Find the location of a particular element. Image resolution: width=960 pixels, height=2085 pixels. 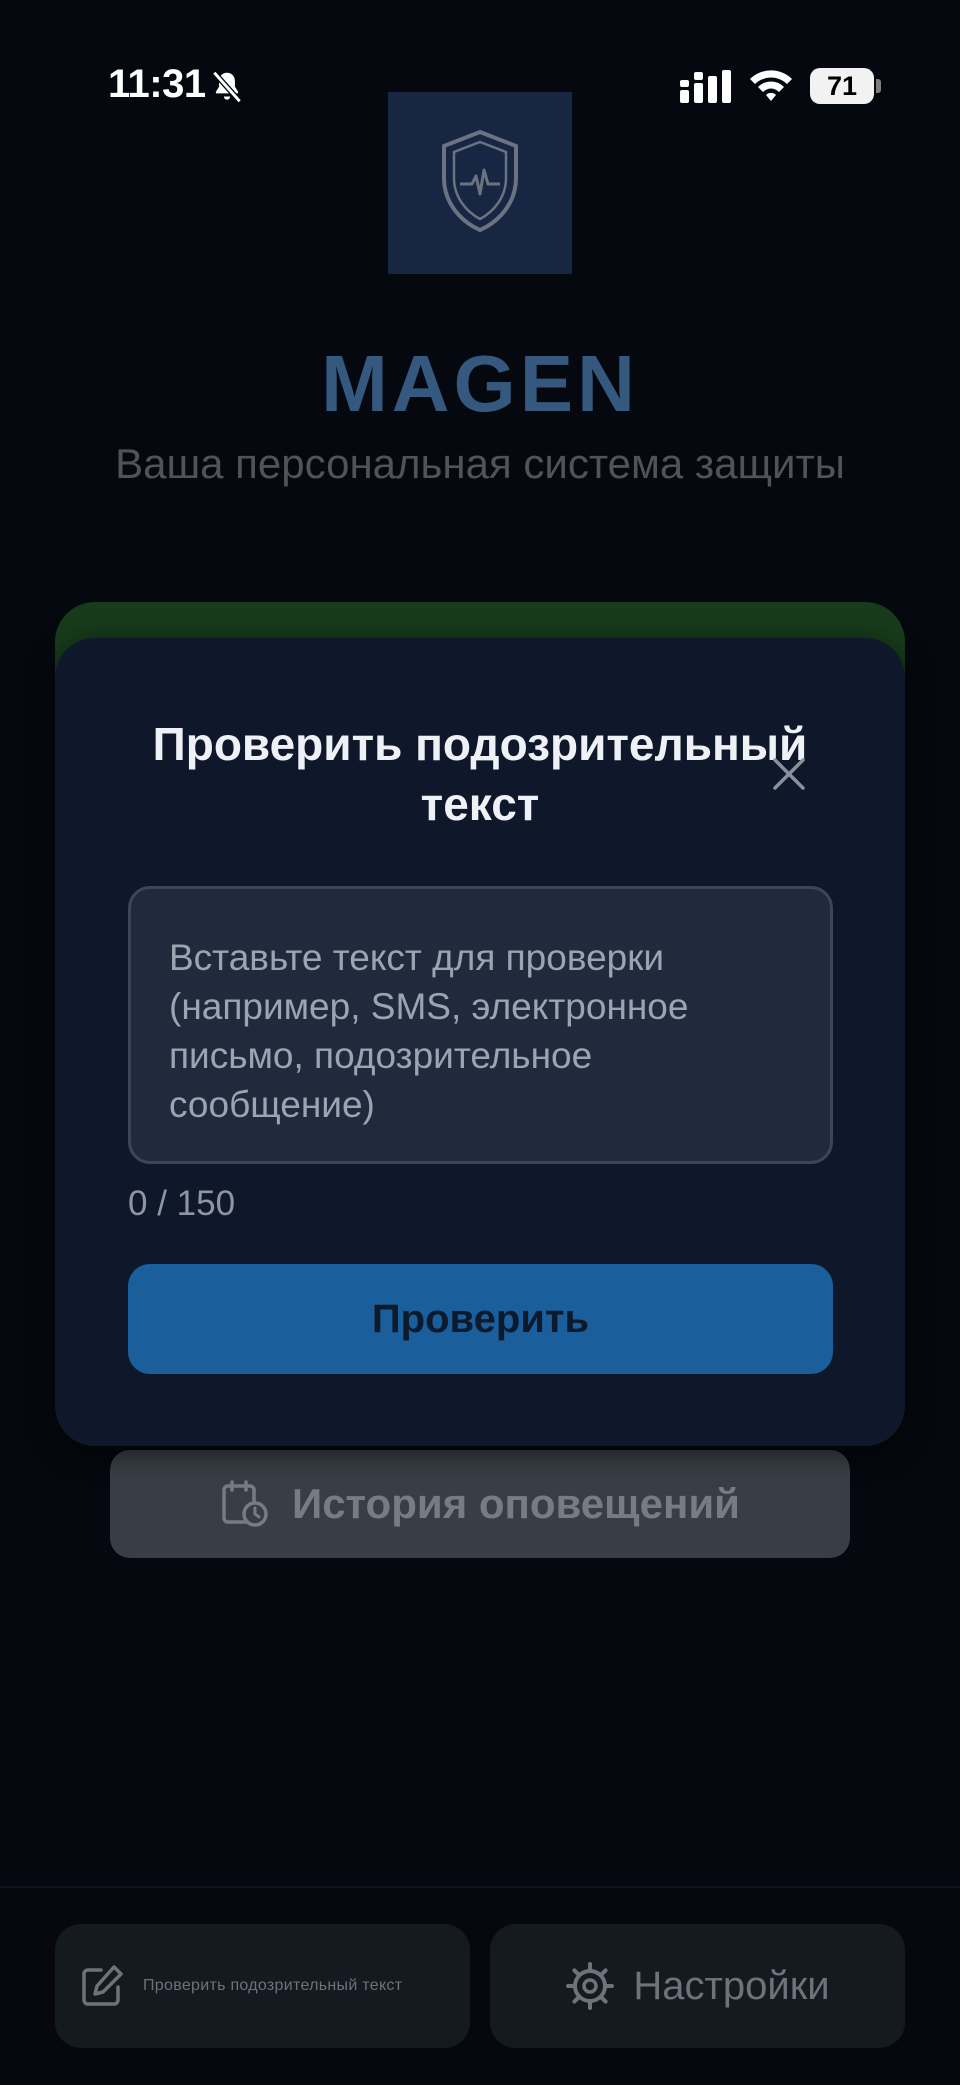

alert-history-button: История оповещений is located at coordinates (480, 1504).